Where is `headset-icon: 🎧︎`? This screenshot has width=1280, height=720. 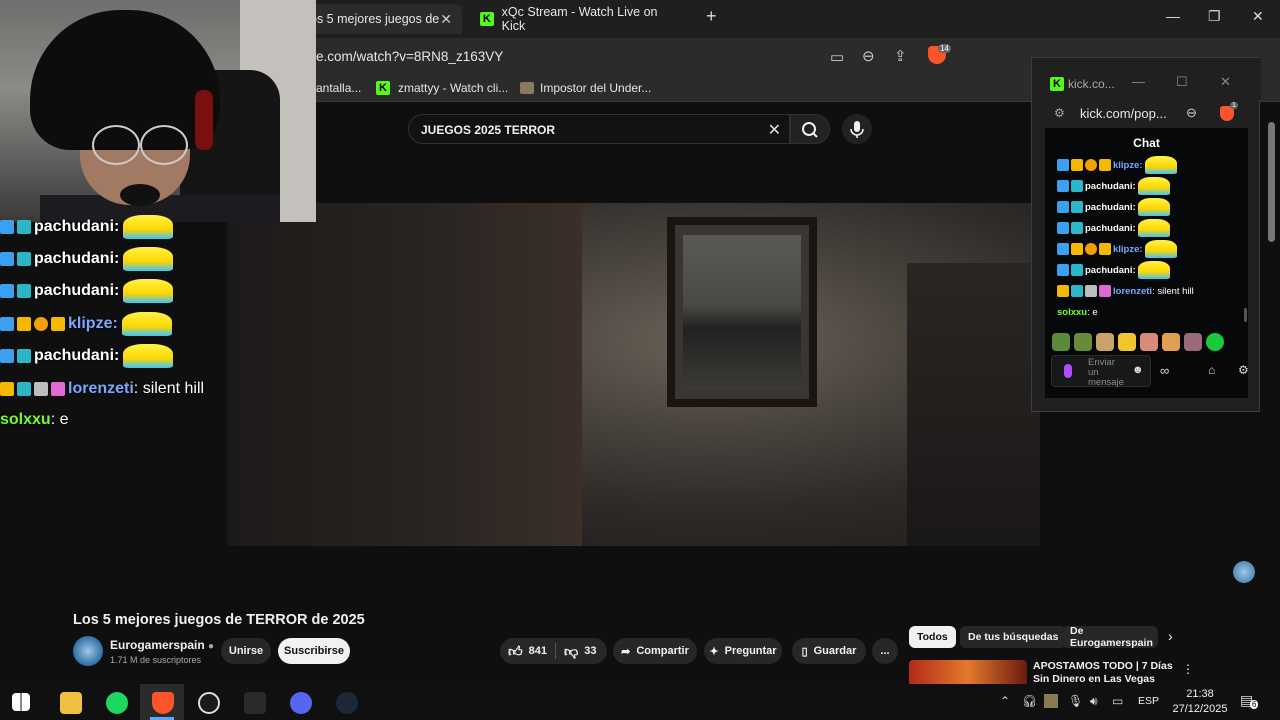
headset-icon: 🎧︎ is located at coordinates (1029, 701).